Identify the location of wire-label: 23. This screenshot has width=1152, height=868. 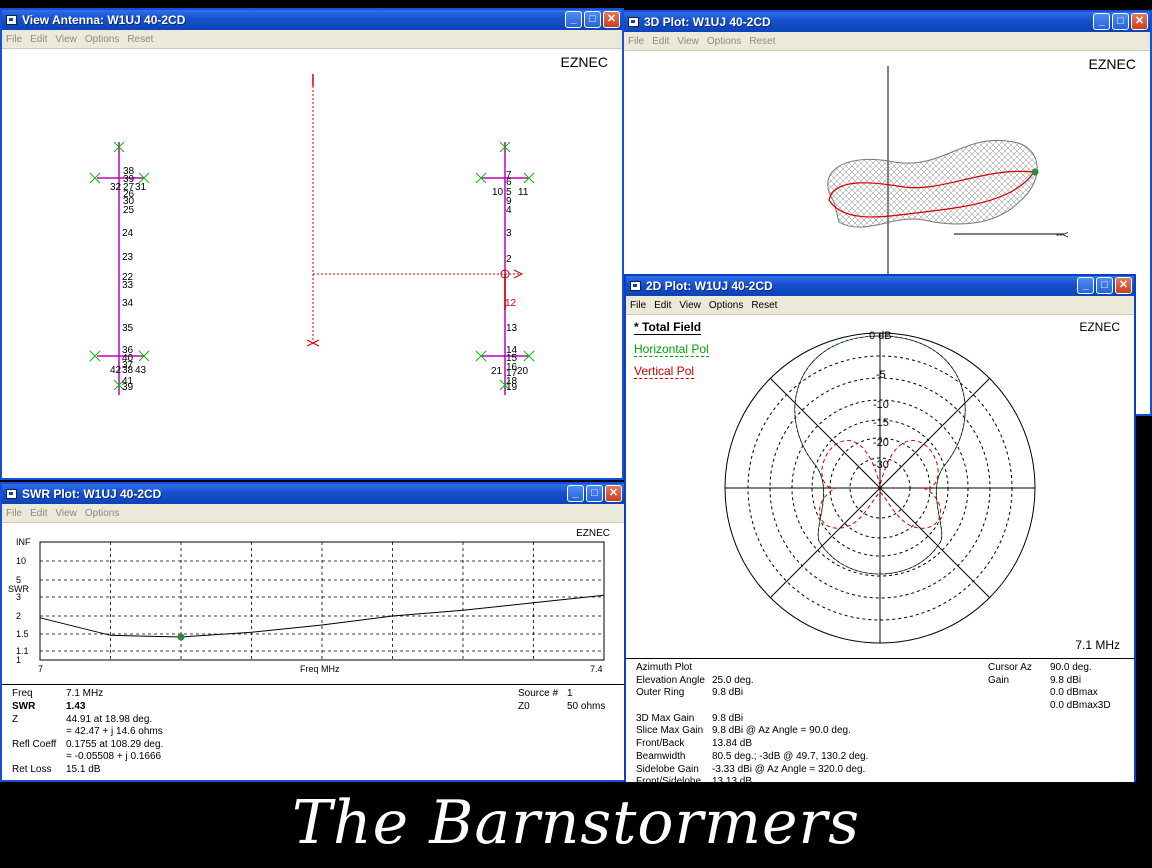
(128, 257).